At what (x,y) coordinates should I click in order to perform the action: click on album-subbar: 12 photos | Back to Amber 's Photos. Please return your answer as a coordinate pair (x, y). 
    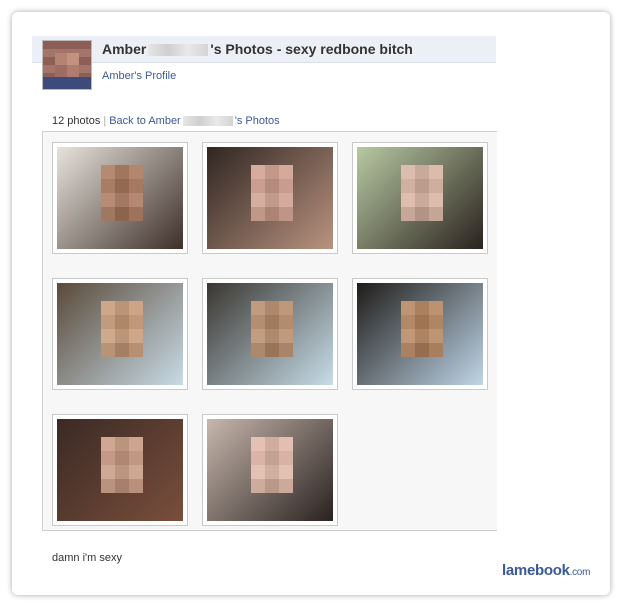
    Looking at the image, I should click on (166, 121).